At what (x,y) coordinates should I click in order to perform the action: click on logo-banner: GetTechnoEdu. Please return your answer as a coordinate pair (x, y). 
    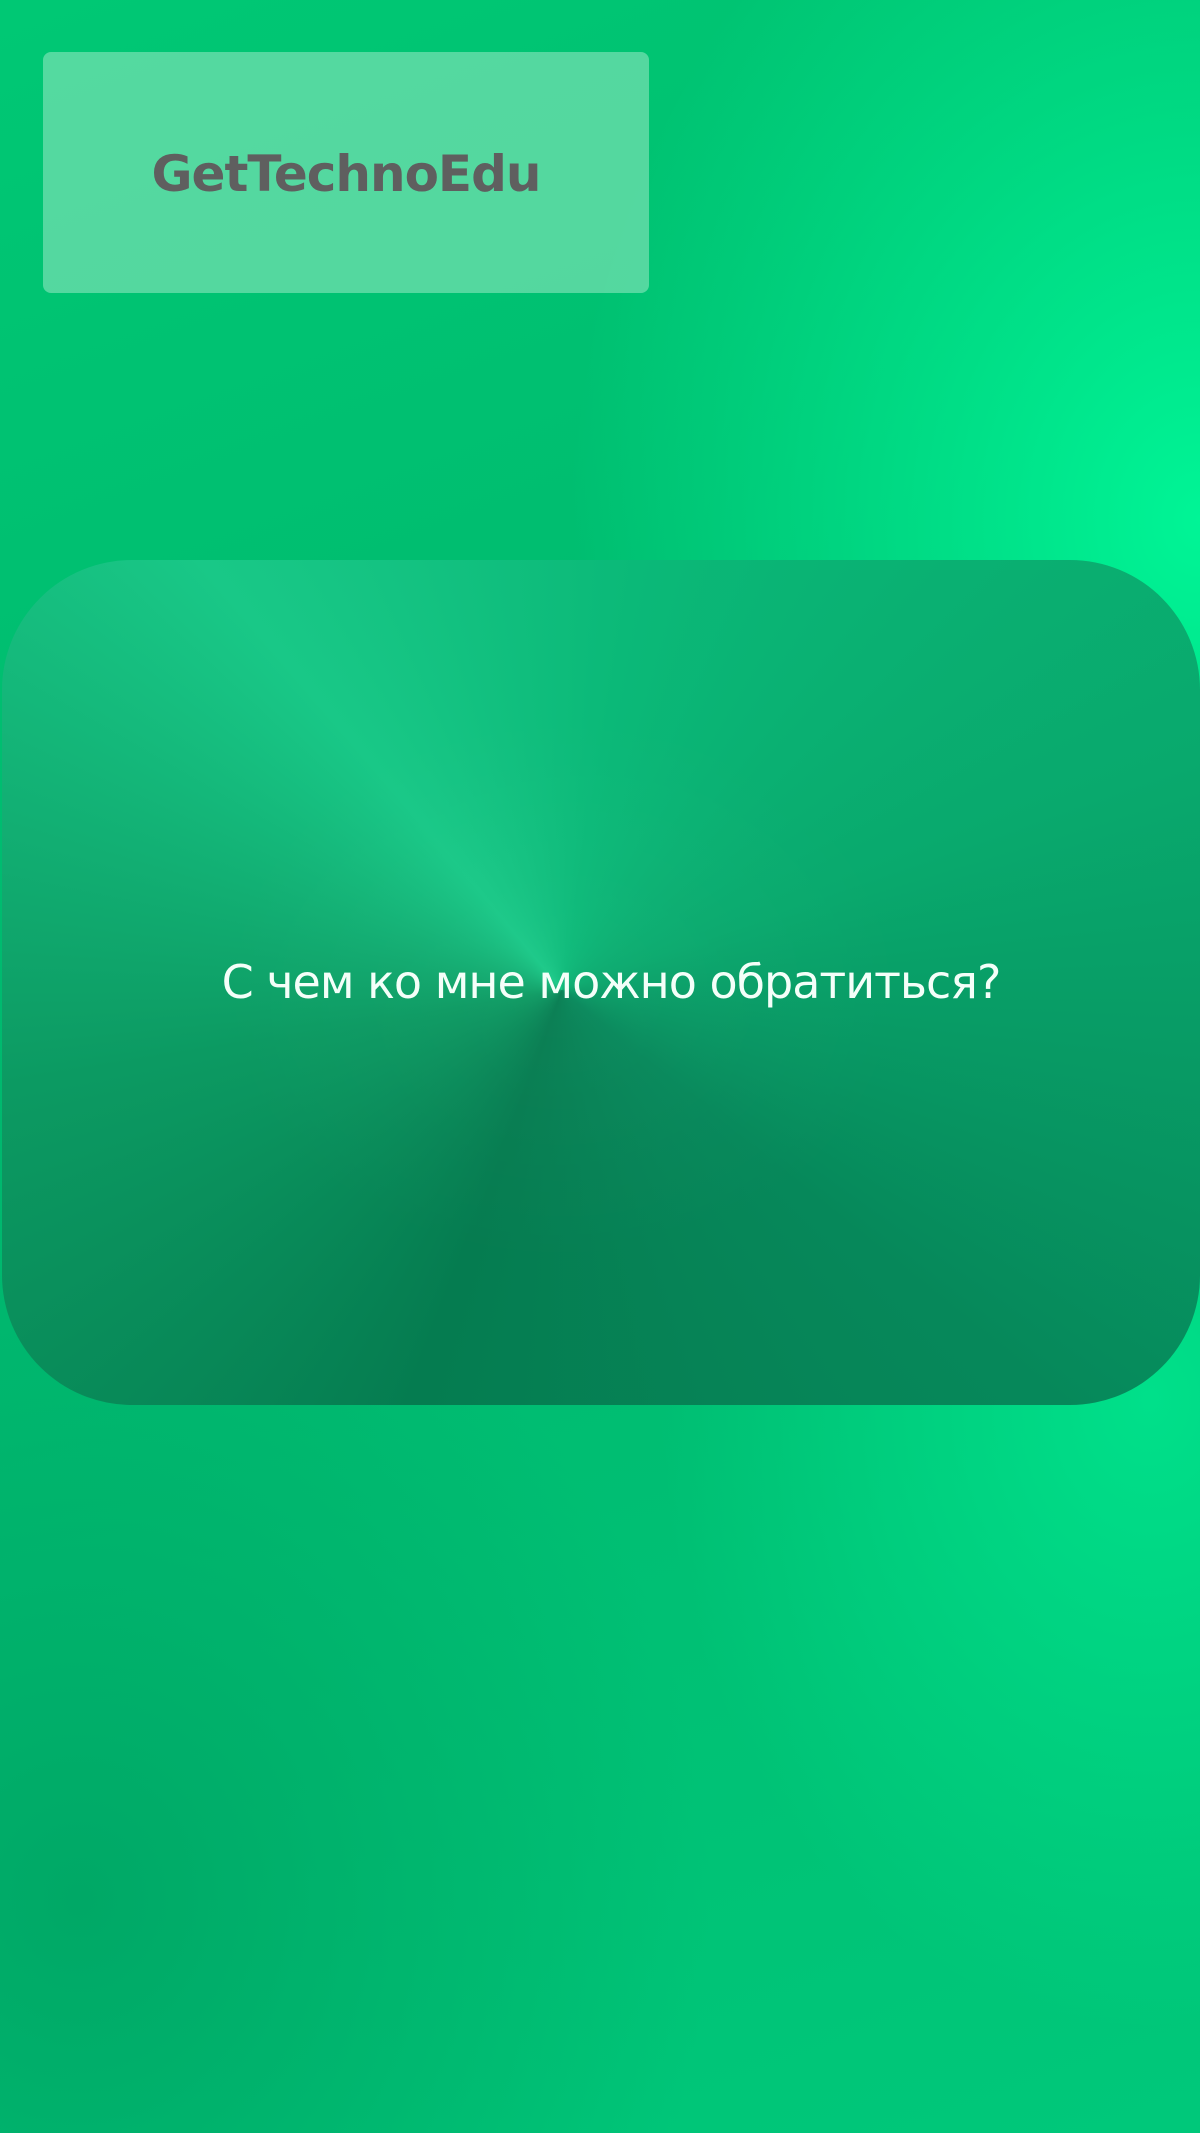
    Looking at the image, I should click on (346, 172).